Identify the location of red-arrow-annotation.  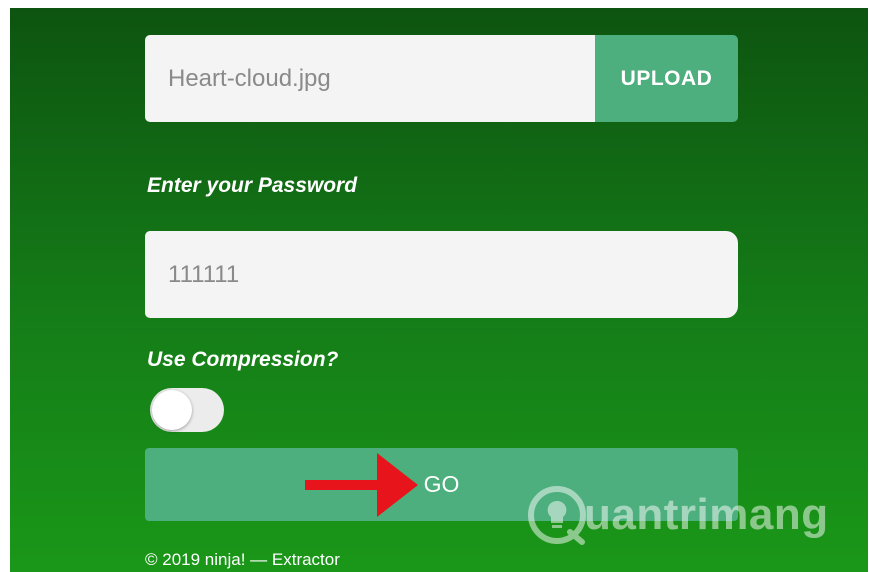
(361, 485).